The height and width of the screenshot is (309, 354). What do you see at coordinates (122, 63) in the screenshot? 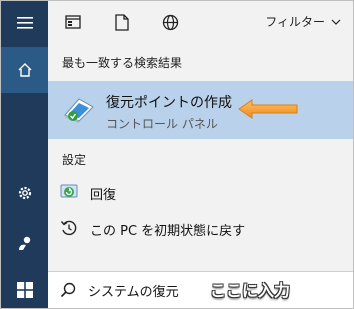
I see `best-match-heading: 最も一致する検索結果` at bounding box center [122, 63].